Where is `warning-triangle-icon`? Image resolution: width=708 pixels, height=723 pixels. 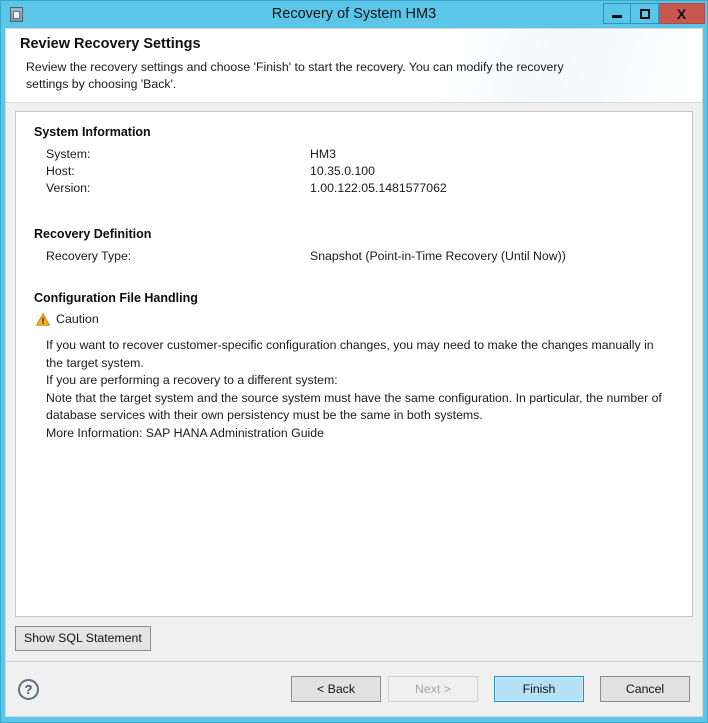
warning-triangle-icon is located at coordinates (43, 319).